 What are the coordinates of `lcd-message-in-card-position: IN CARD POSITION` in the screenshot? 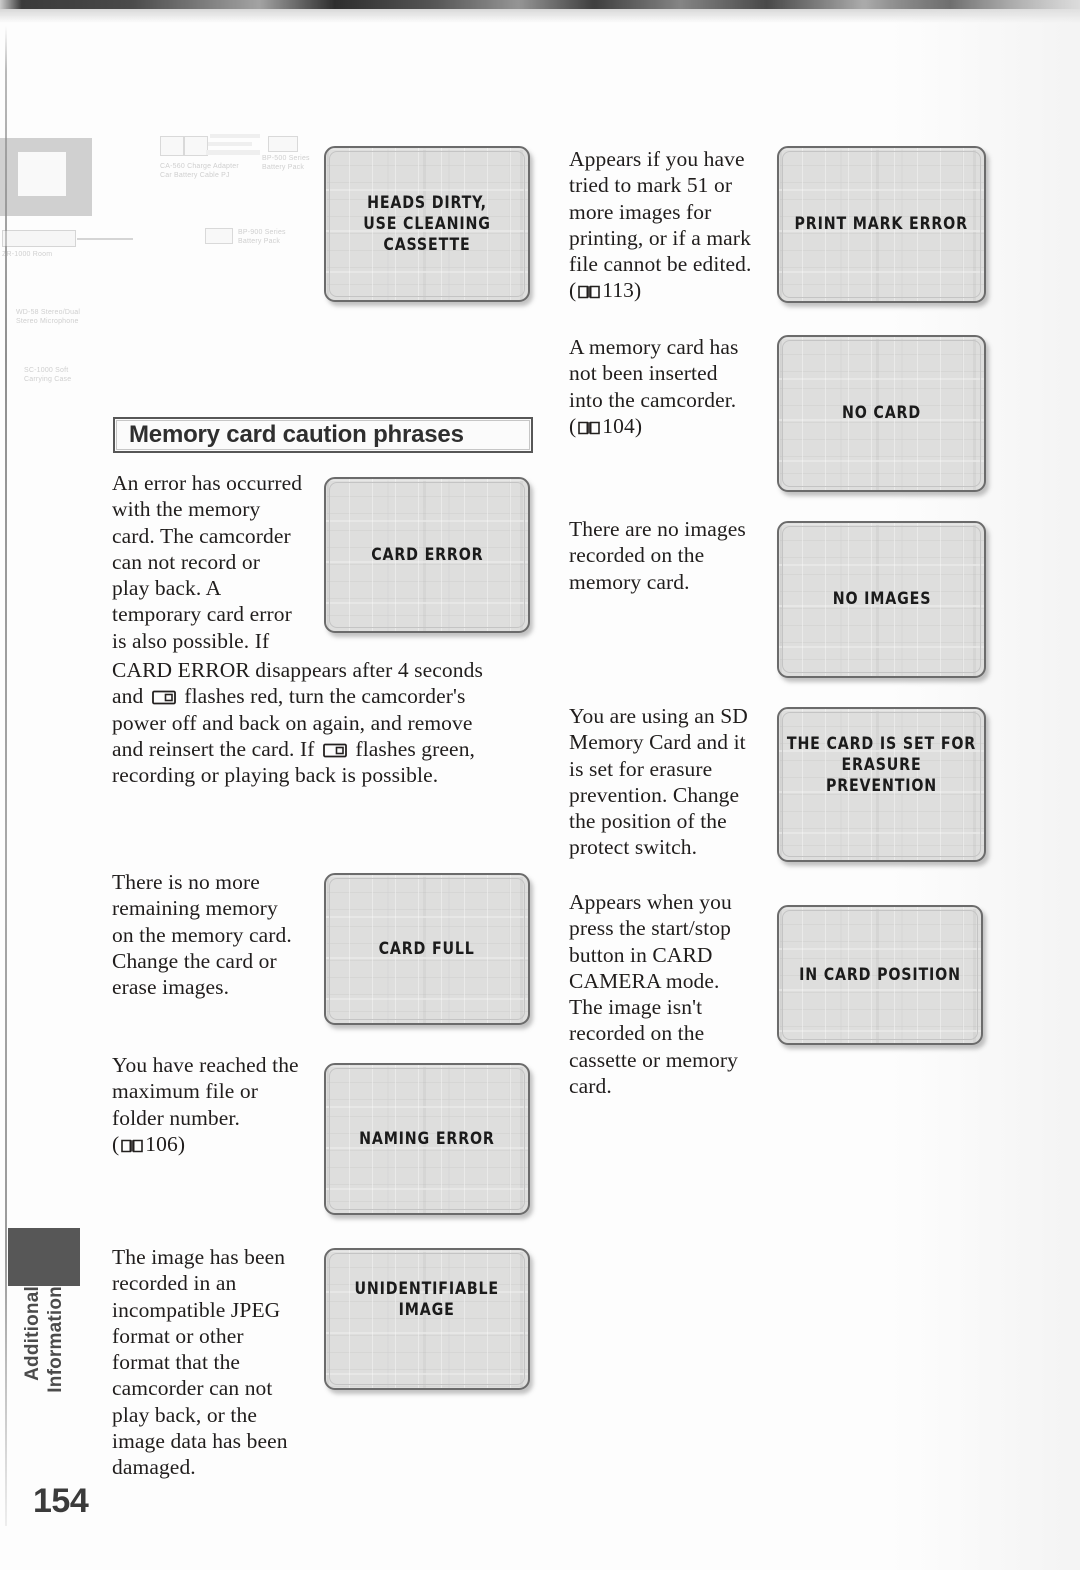 It's located at (880, 974).